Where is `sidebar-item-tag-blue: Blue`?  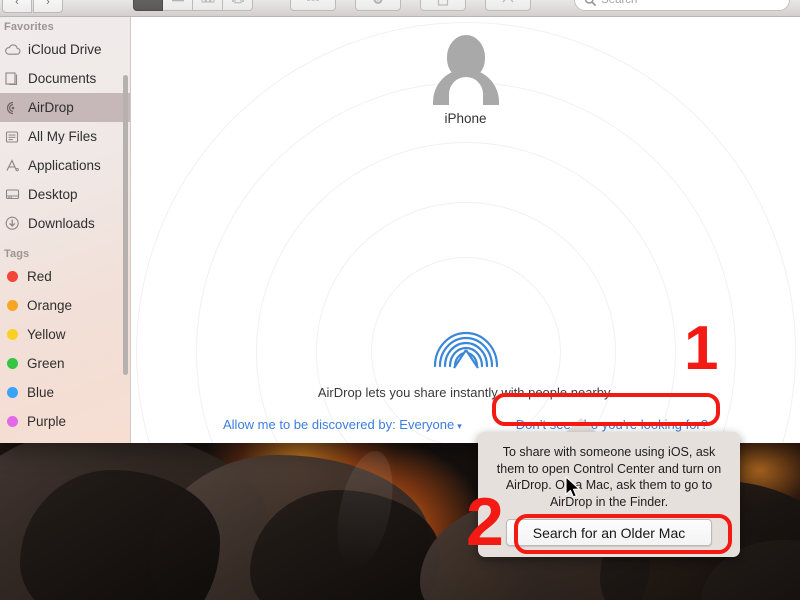
sidebar-item-tag-blue: Blue is located at coordinates (65, 392).